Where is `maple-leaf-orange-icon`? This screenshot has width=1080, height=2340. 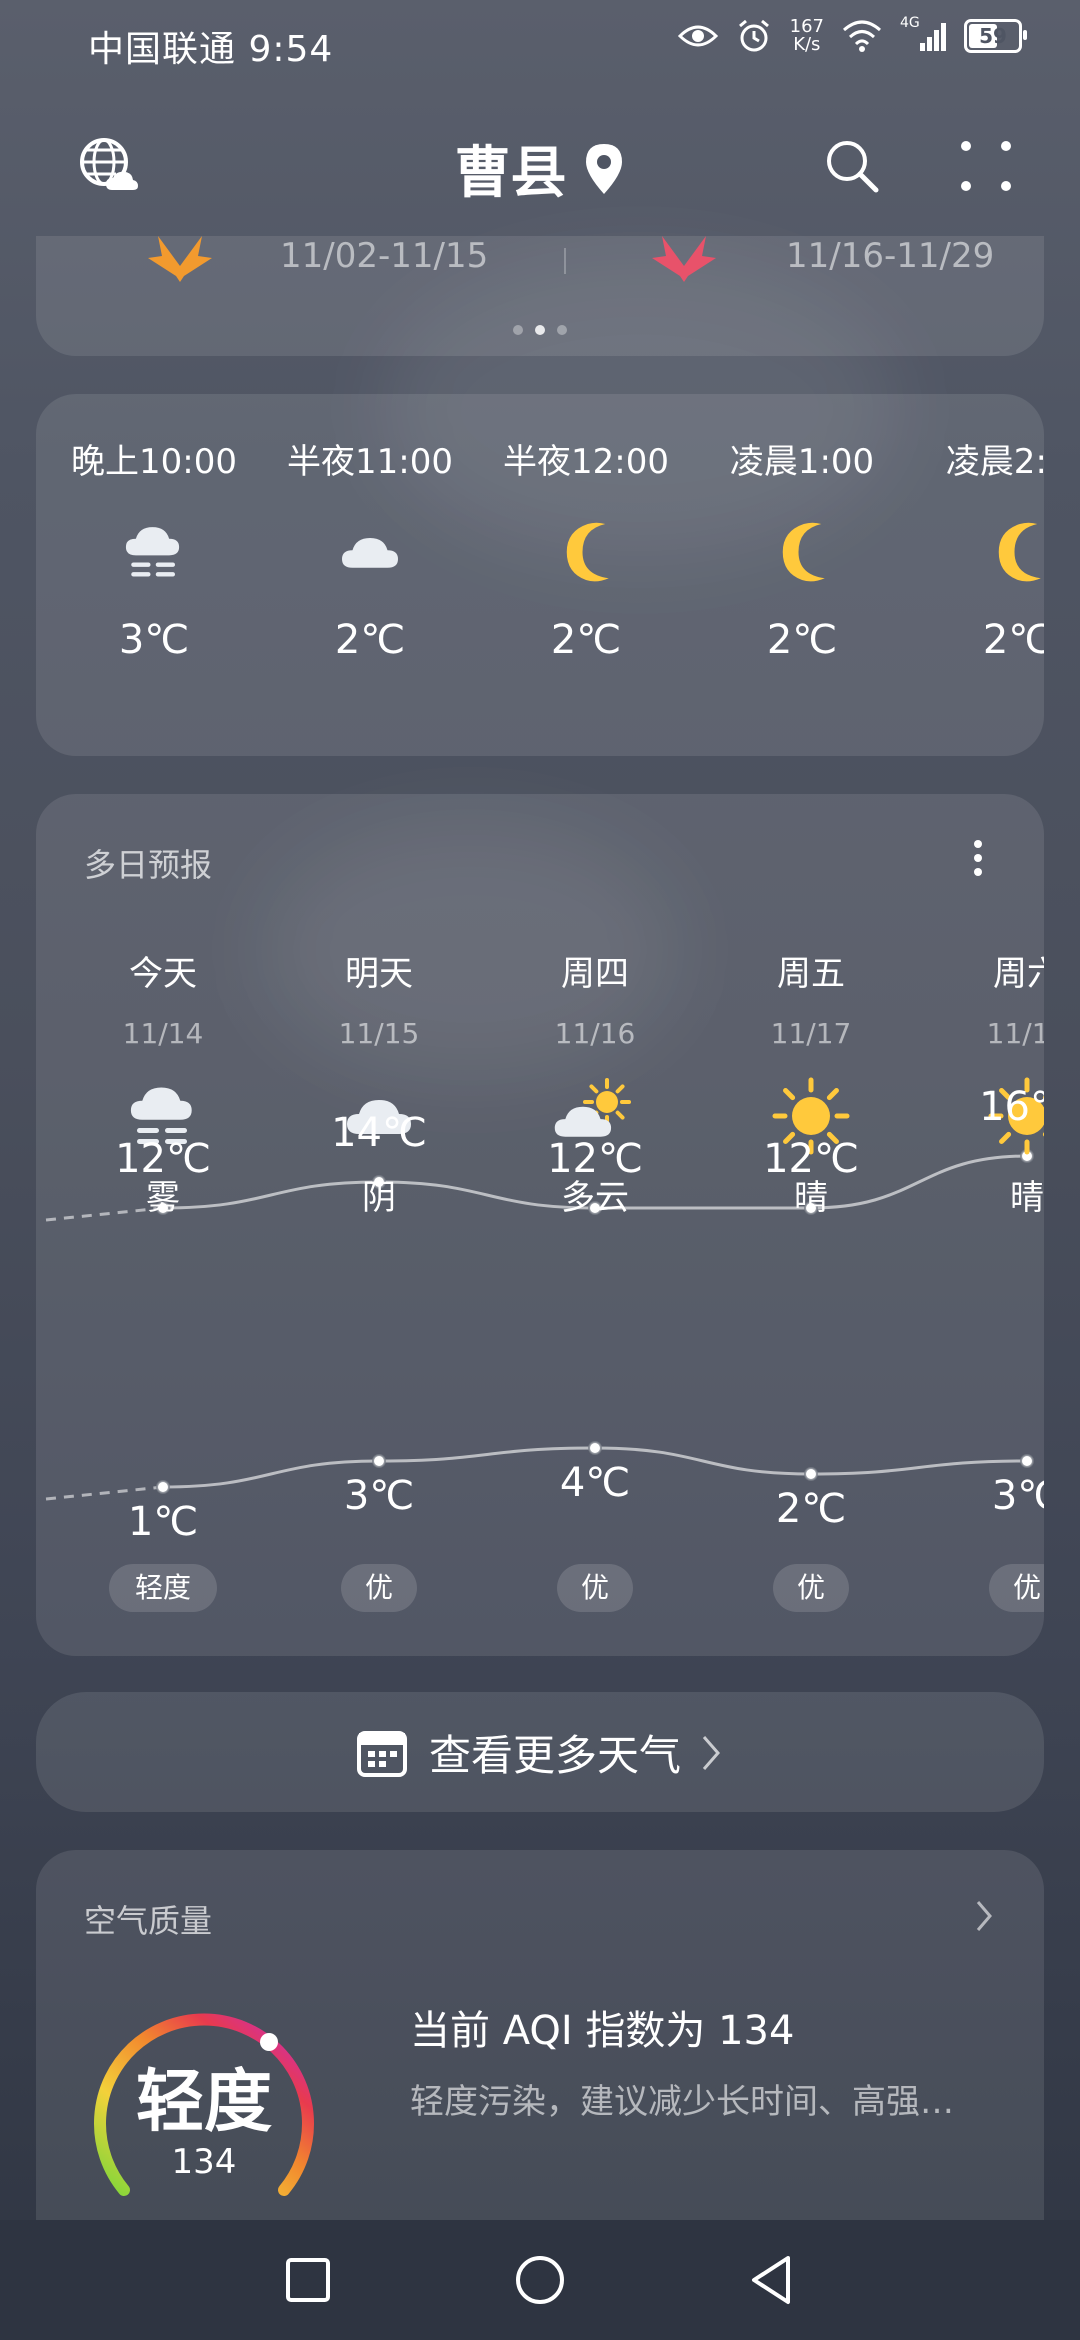 maple-leaf-orange-icon is located at coordinates (180, 259).